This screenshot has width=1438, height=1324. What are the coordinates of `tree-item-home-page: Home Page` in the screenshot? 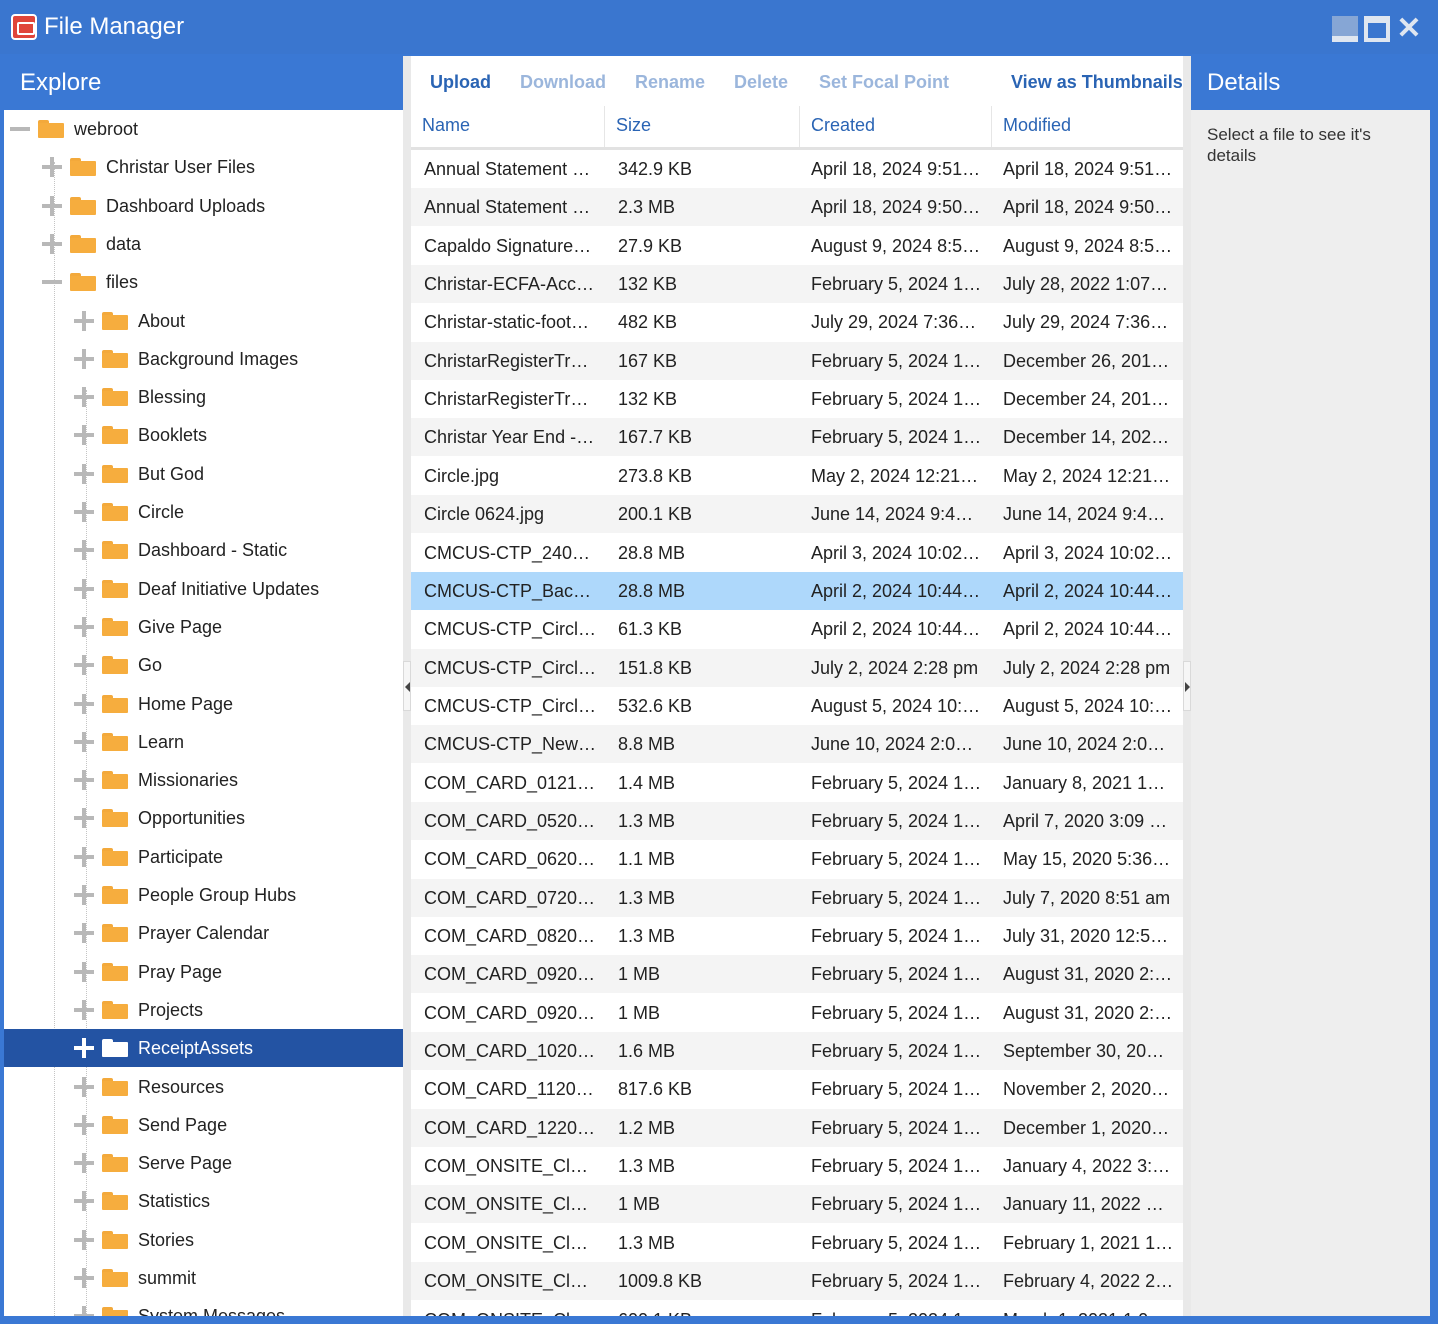 It's located at (203, 704).